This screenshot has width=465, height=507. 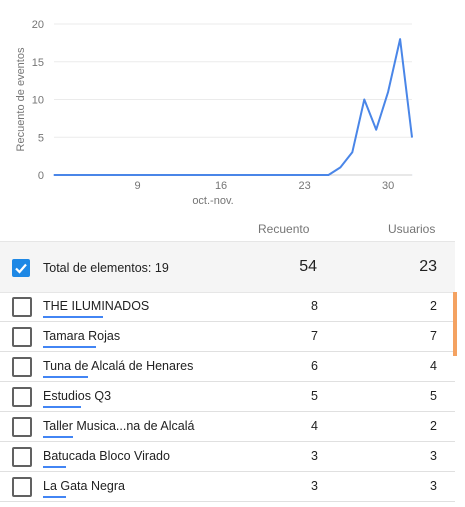 I want to click on select-all-checkbox, so click(x=21, y=268).